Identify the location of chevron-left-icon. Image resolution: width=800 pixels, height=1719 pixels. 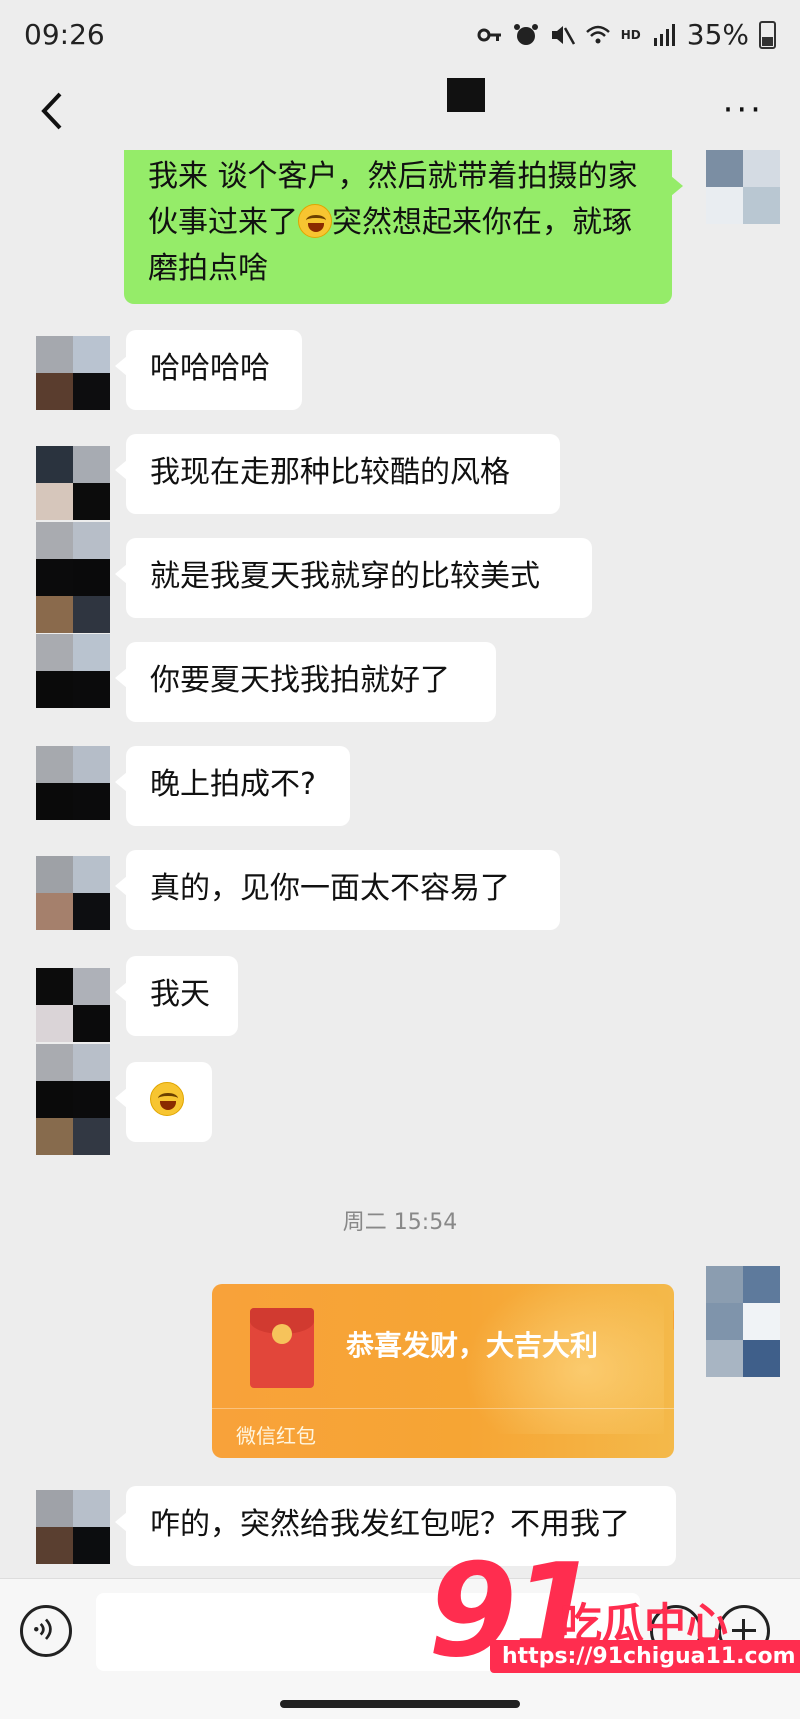
(55, 111).